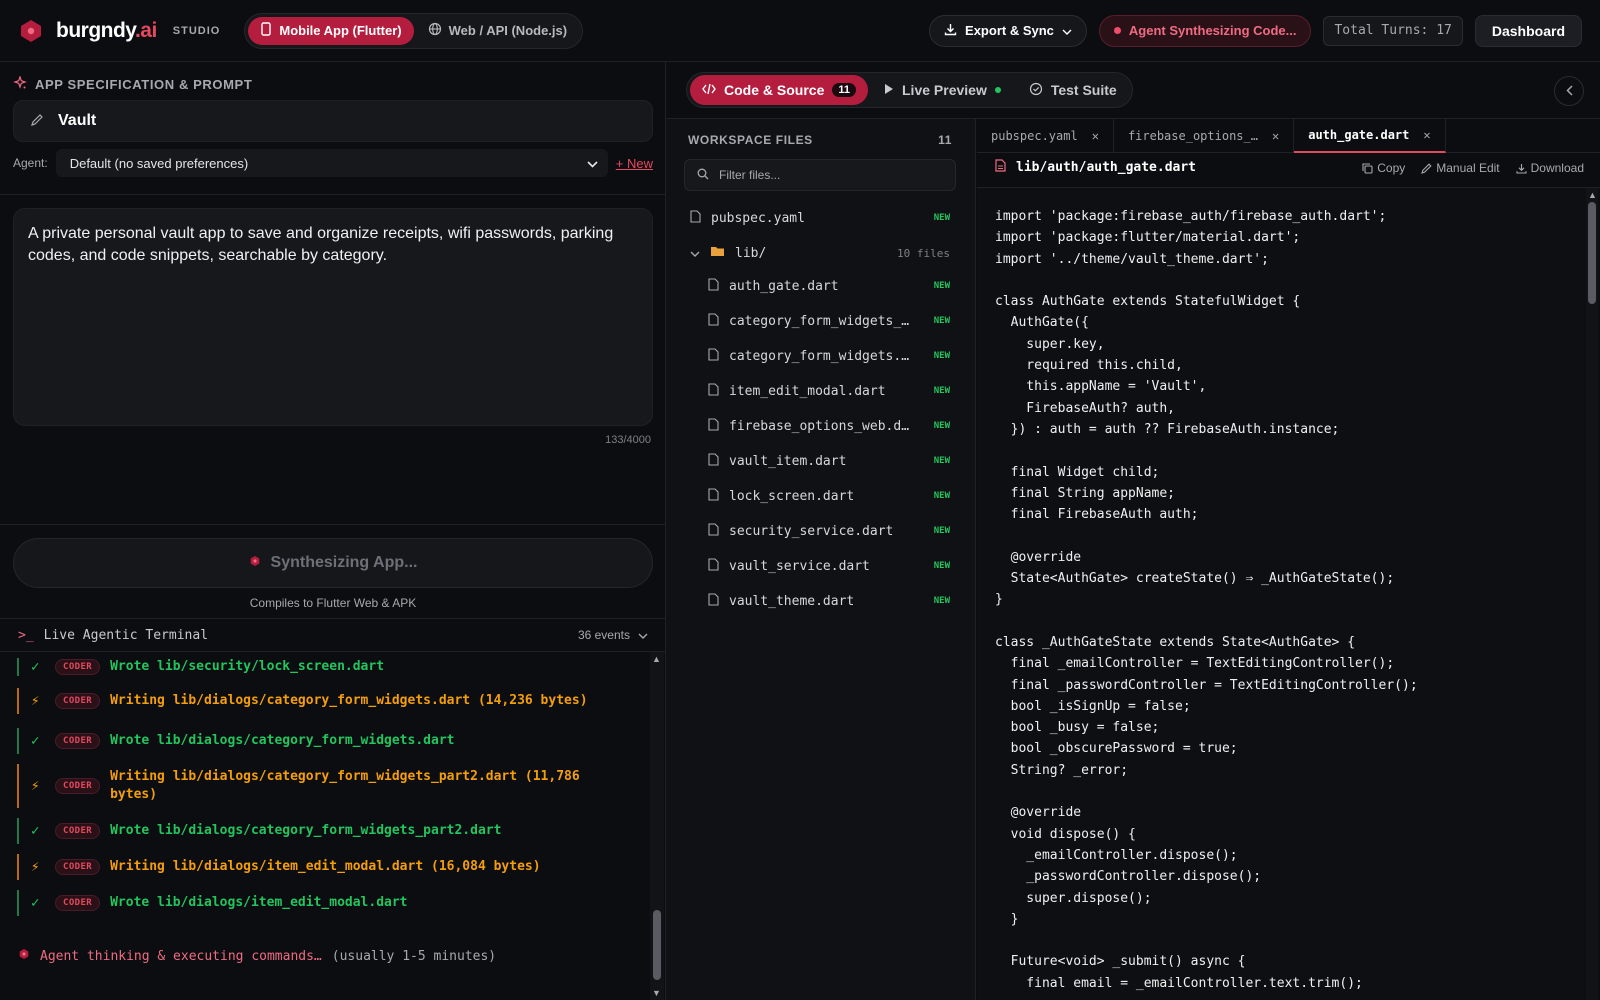 The width and height of the screenshot is (1600, 1000). Describe the element at coordinates (829, 461) in the screenshot. I see `file-item: vault_item.dart NEW` at that location.